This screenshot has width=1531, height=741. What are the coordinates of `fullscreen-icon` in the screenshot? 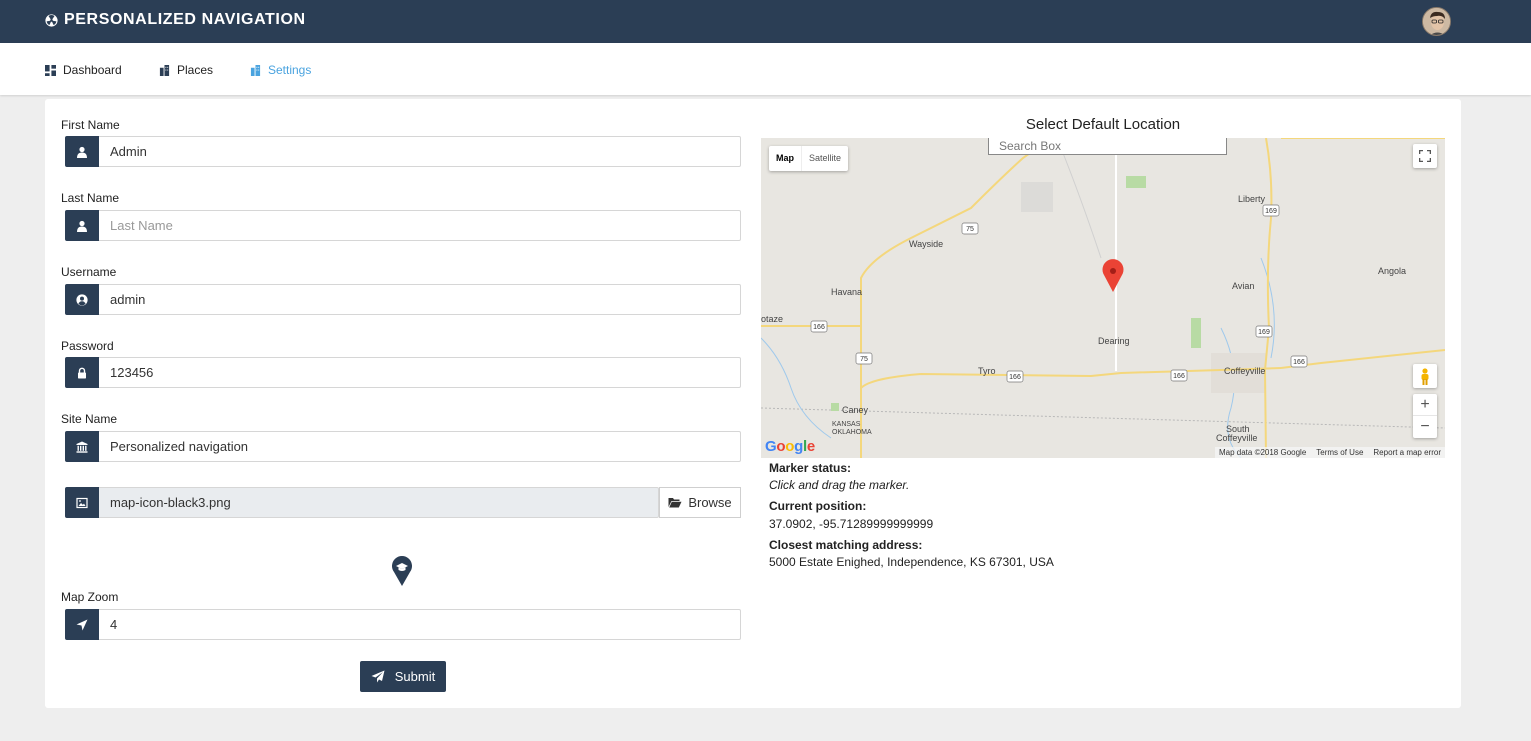 It's located at (1425, 156).